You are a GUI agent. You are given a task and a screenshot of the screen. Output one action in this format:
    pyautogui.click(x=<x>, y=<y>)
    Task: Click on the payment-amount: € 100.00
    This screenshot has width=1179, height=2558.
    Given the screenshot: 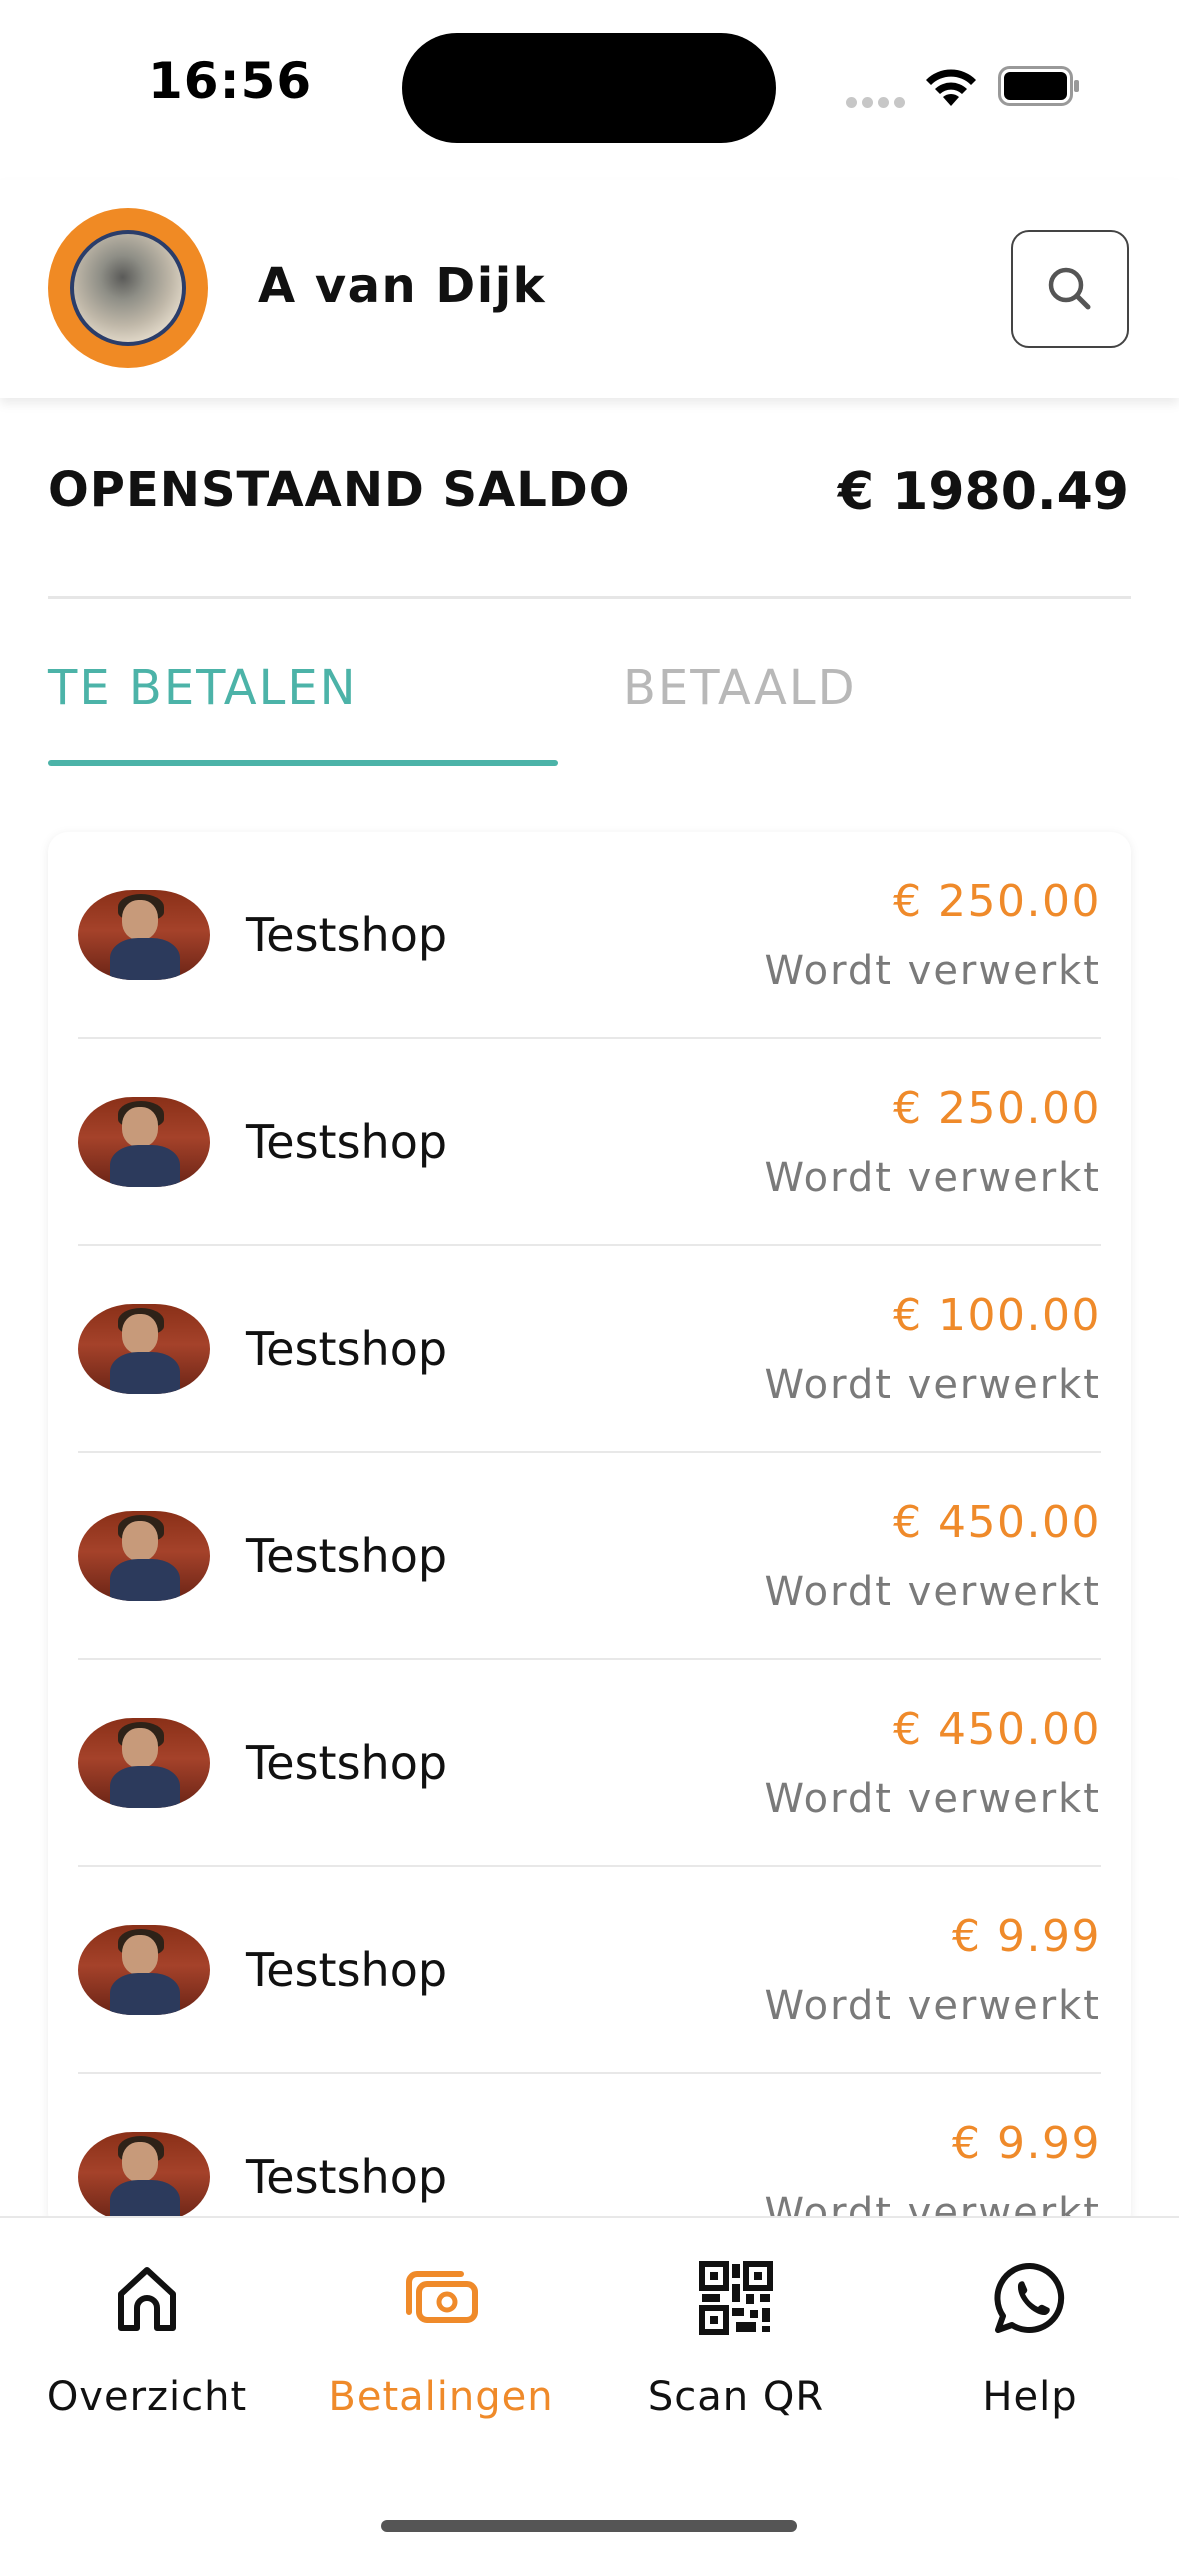 What is the action you would take?
    pyautogui.click(x=997, y=1315)
    